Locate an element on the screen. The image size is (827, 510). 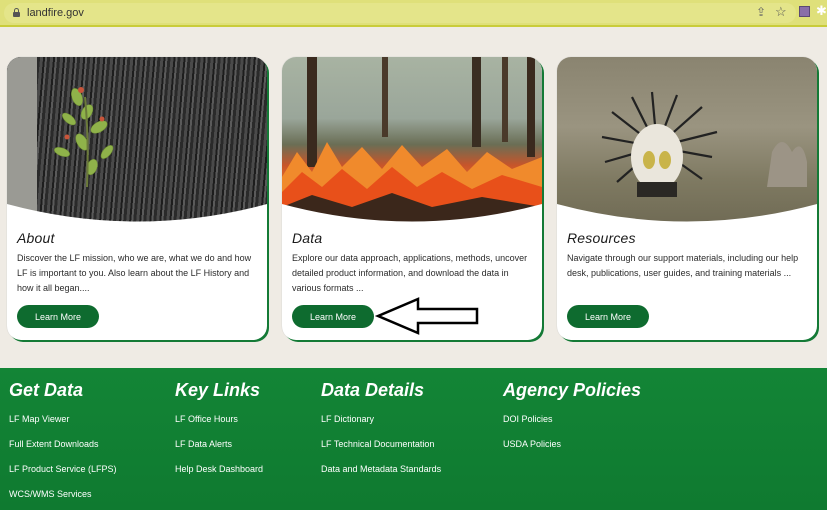
card-title: Data is located at coordinates (307, 238).